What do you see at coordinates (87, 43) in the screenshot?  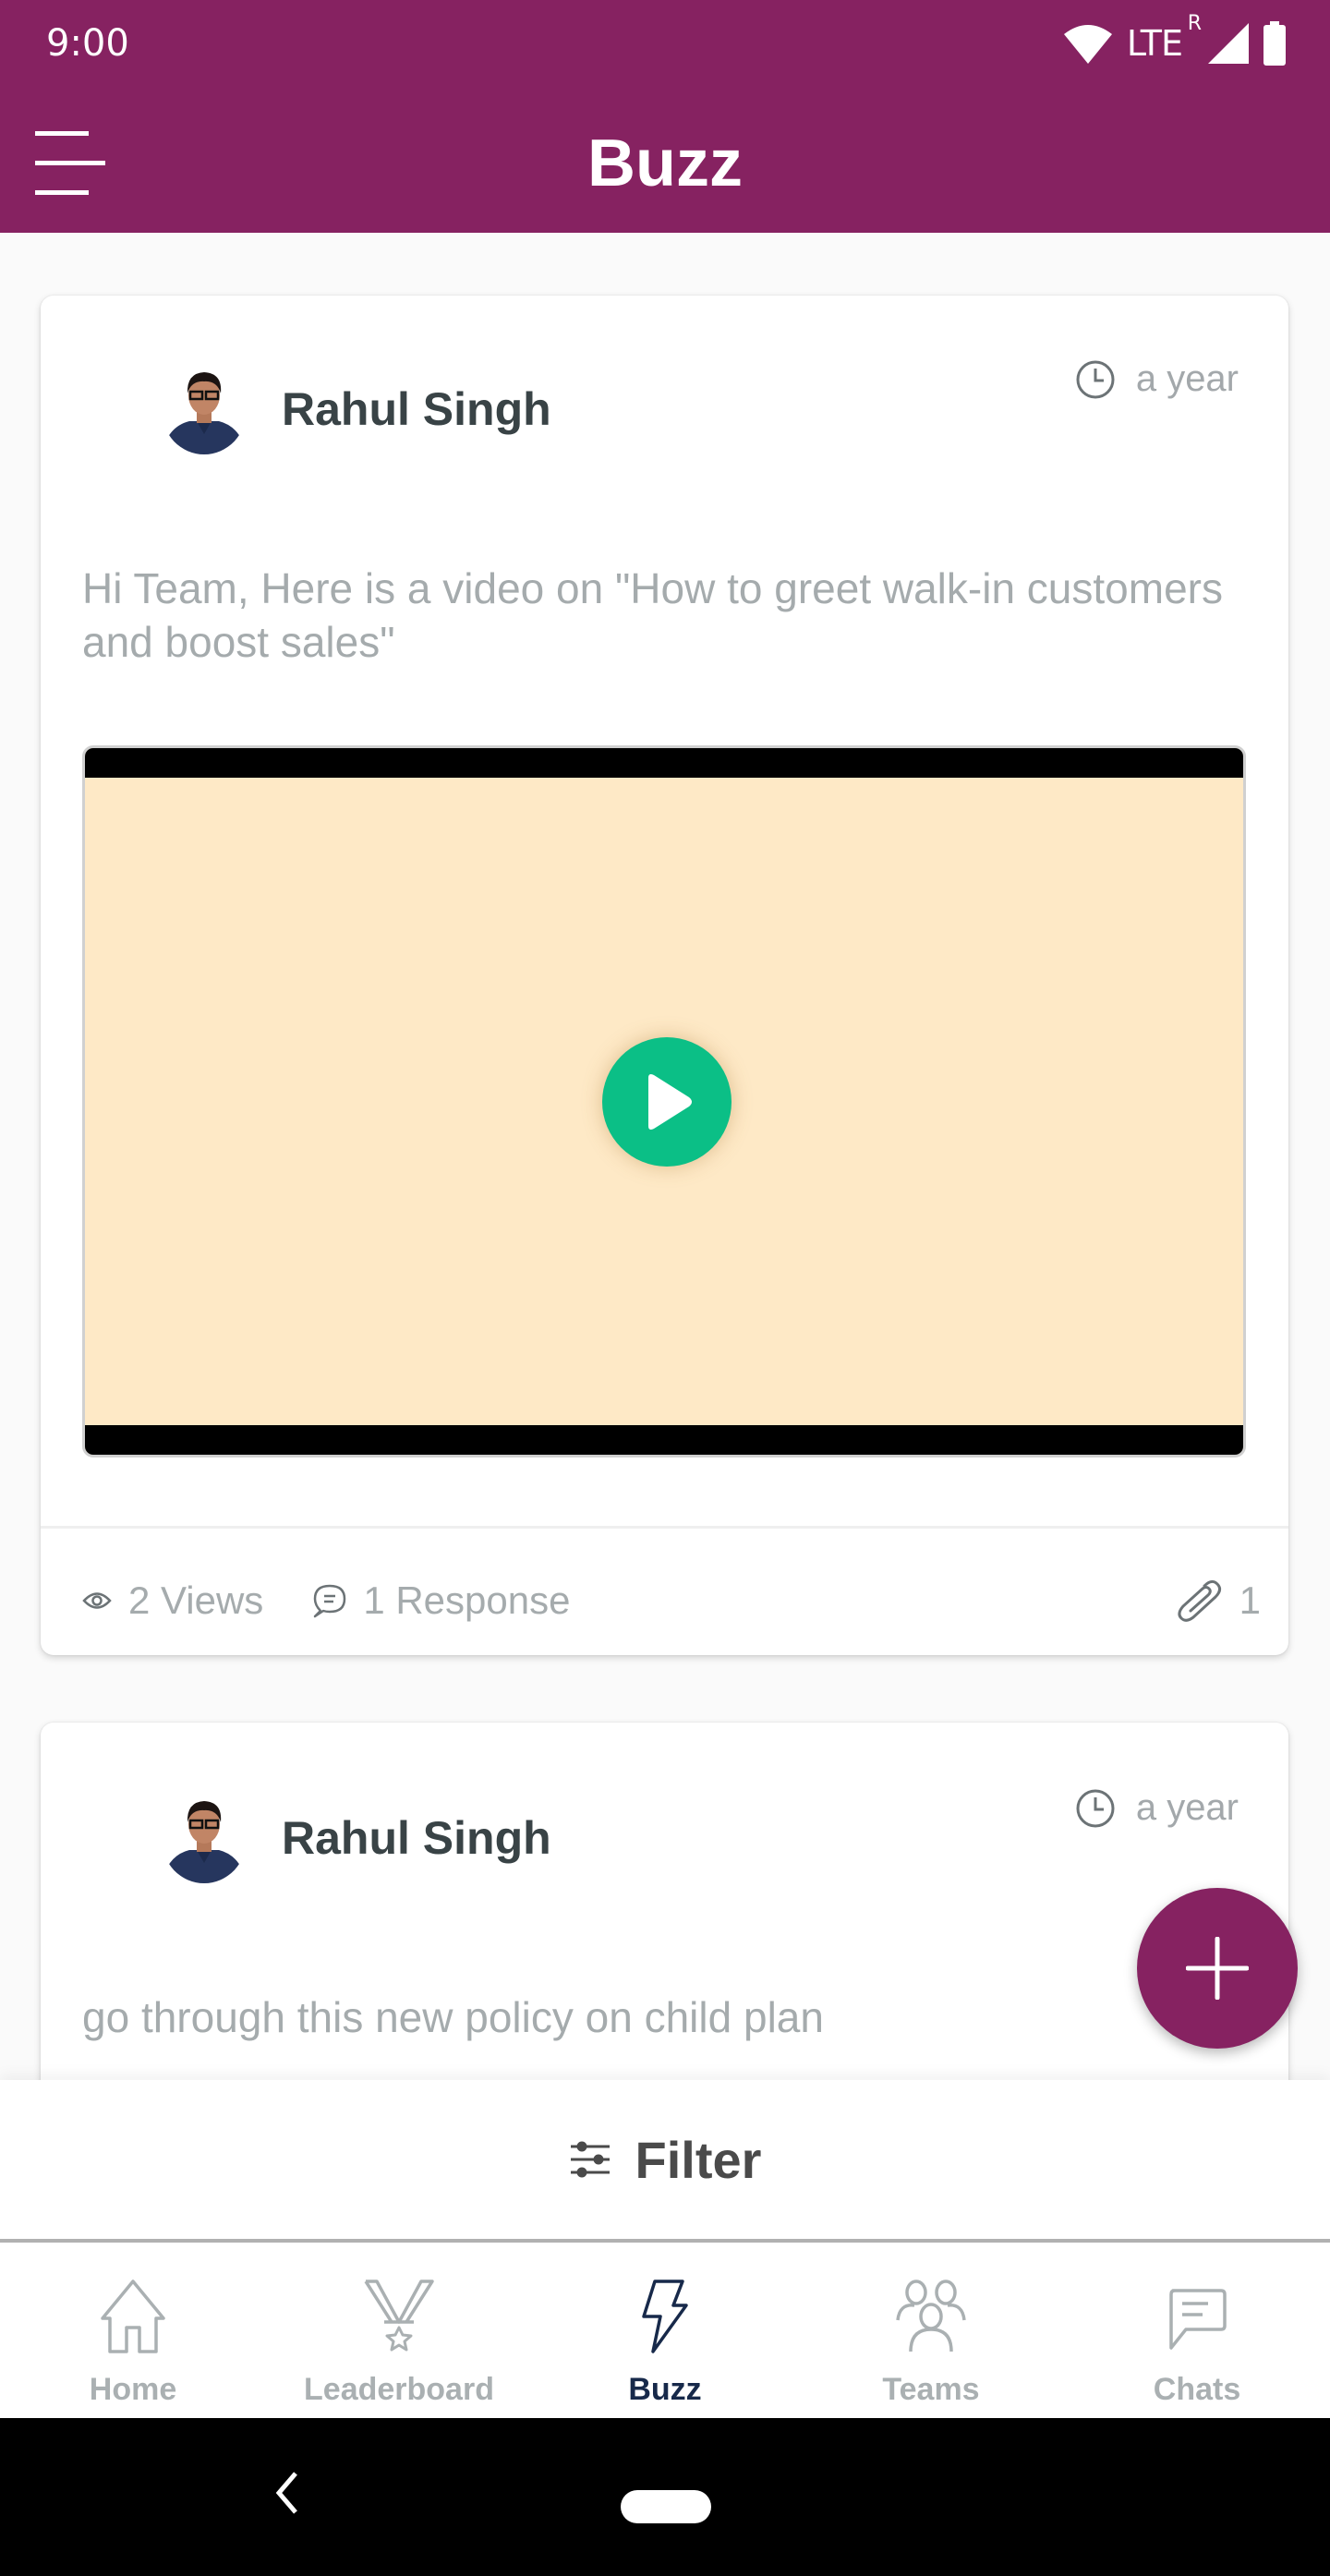 I see `status-time: 9:00` at bounding box center [87, 43].